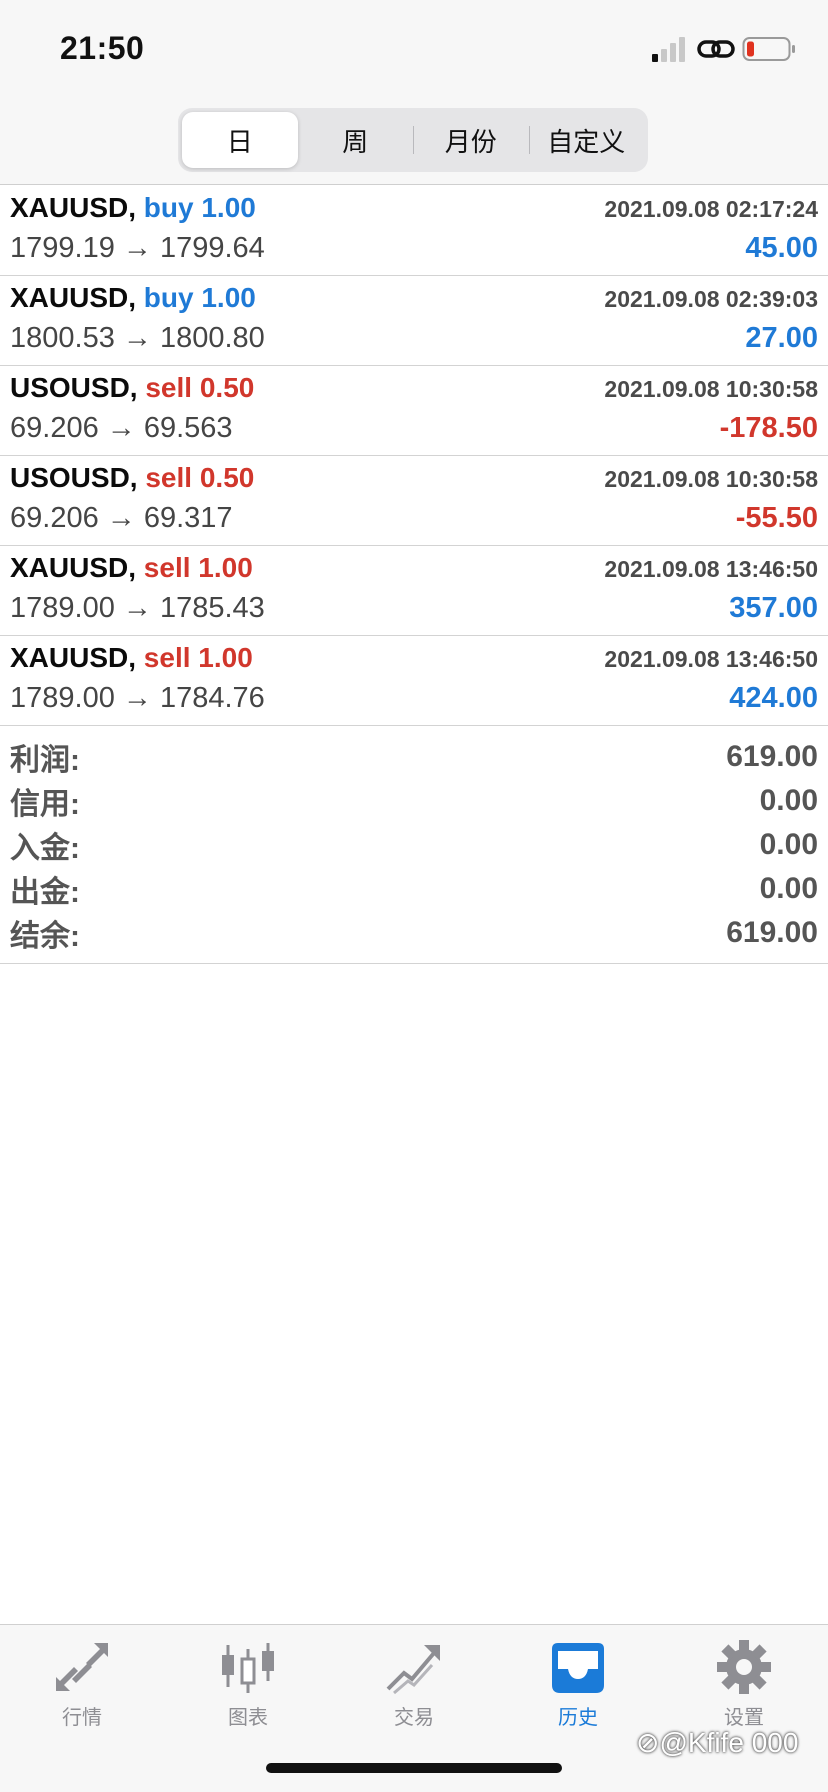 This screenshot has width=828, height=1792. I want to click on tab-trade: 交易, so click(414, 1689).